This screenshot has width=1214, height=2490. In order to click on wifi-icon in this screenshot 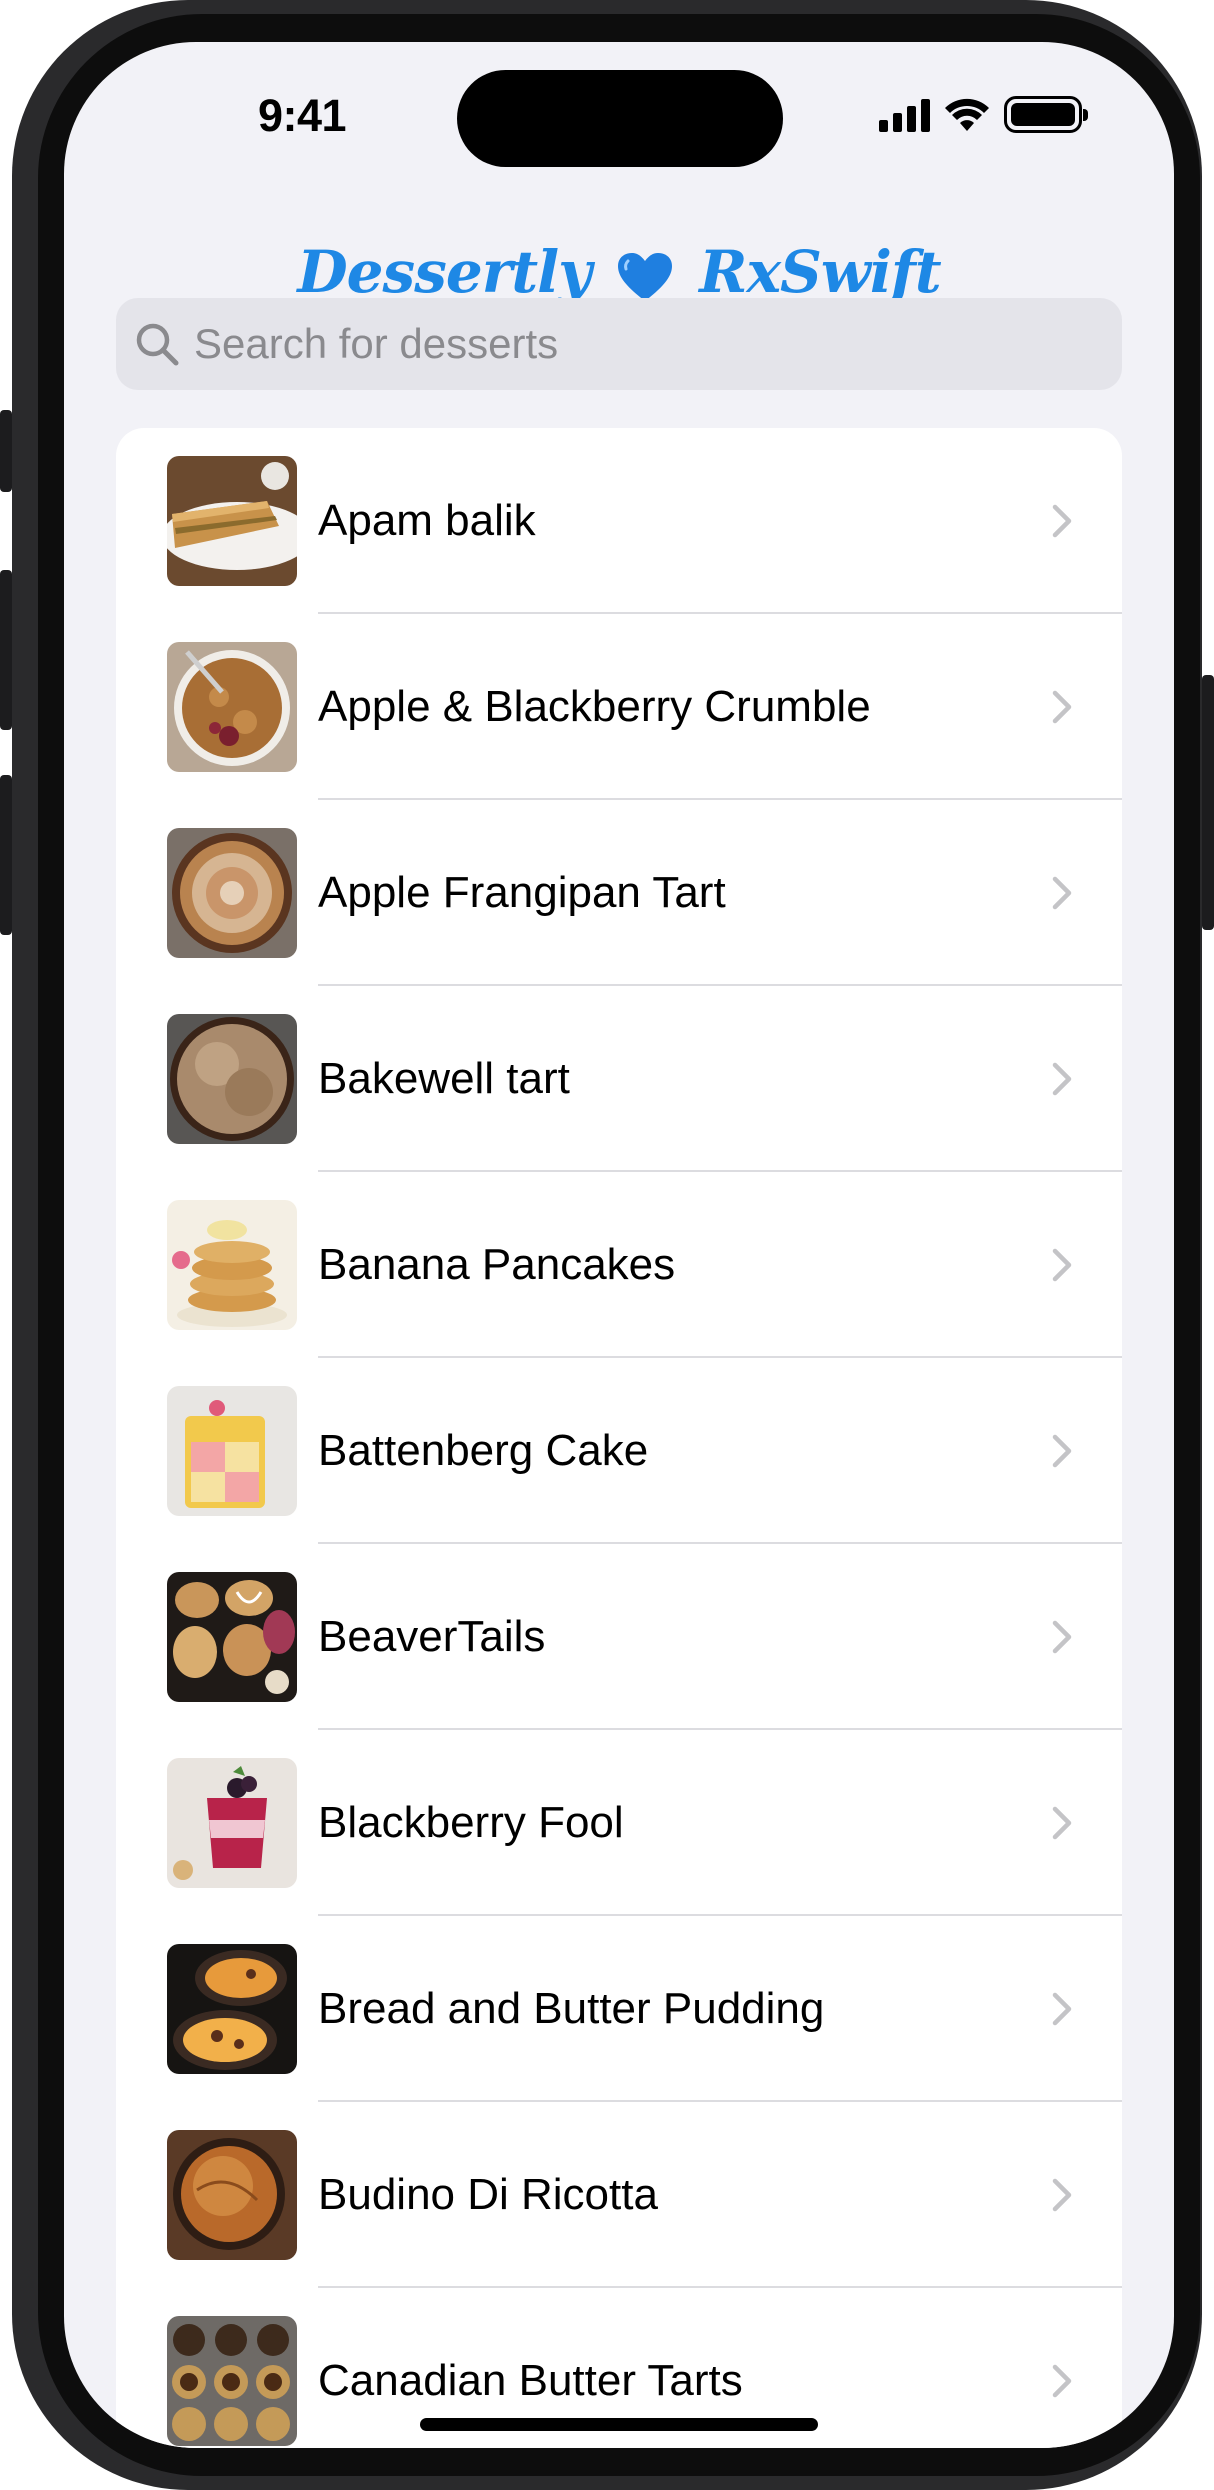, I will do `click(967, 114)`.